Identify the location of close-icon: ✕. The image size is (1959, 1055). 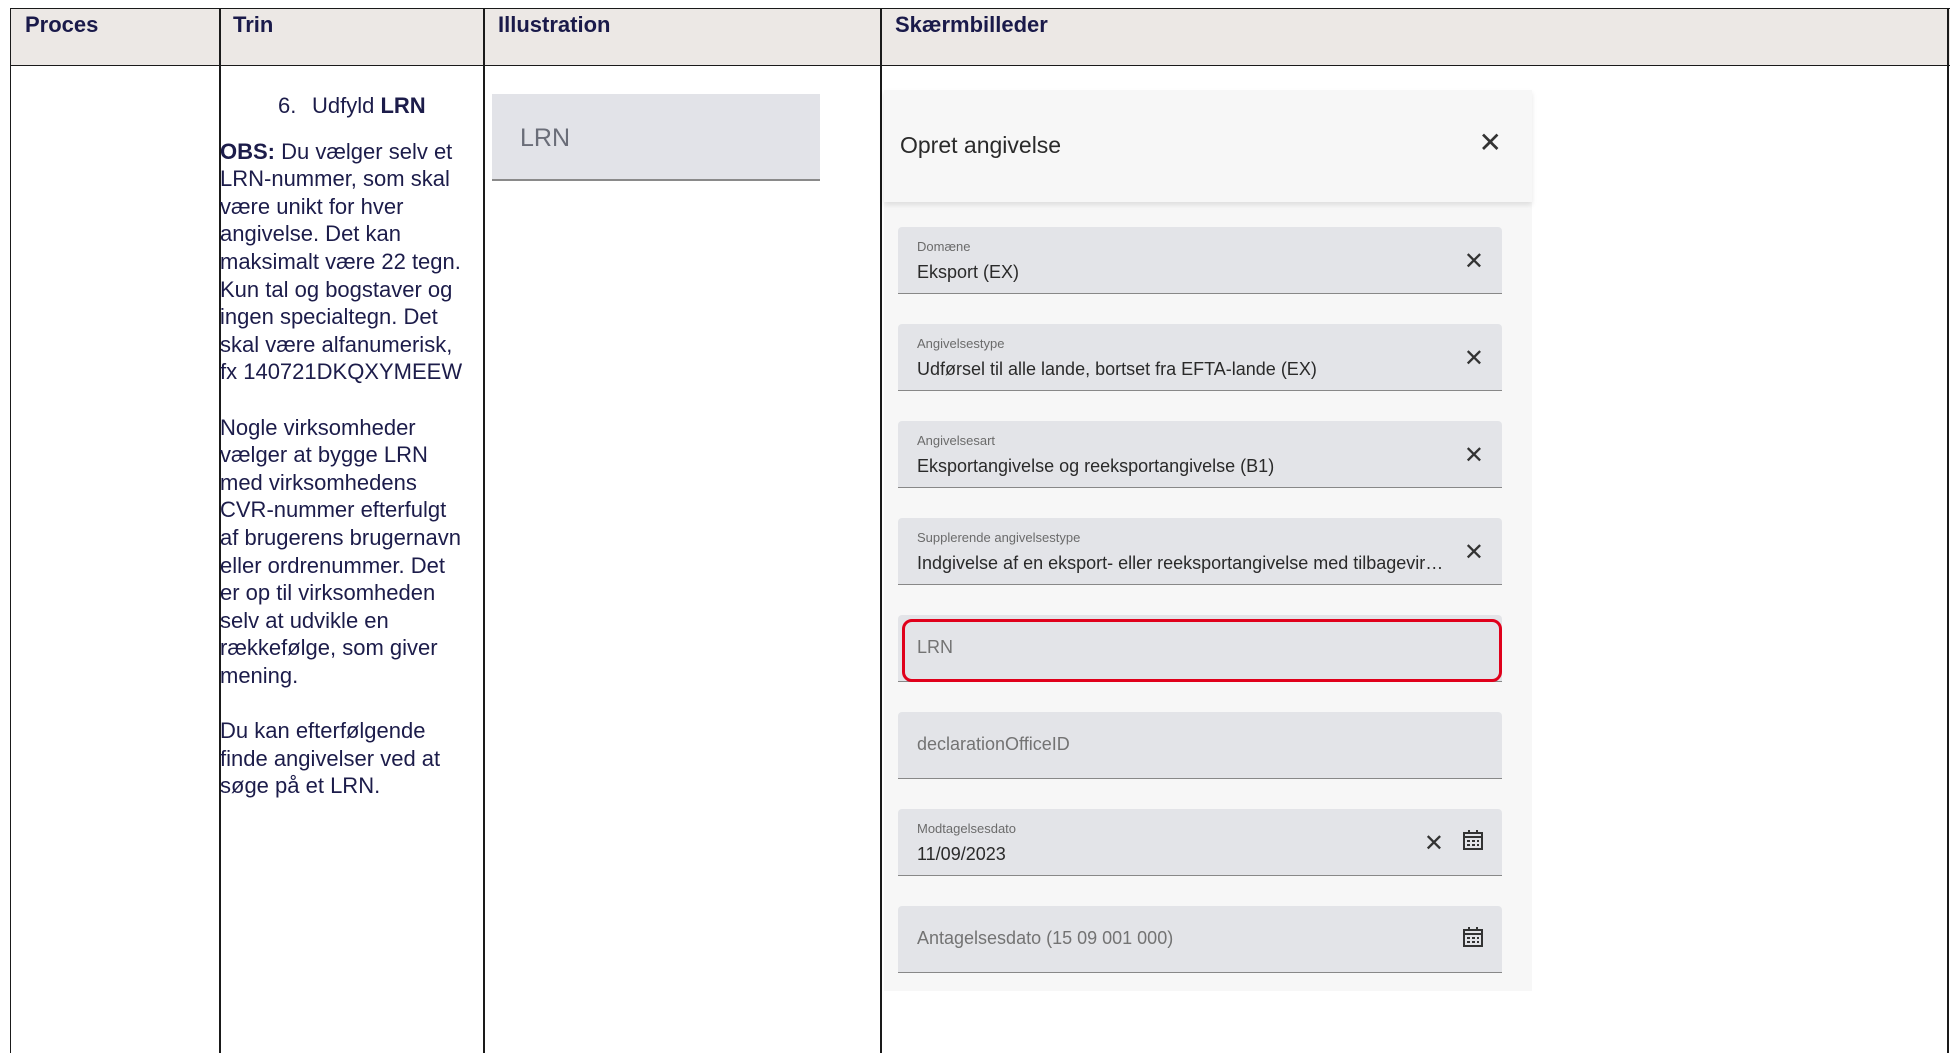
(1490, 142).